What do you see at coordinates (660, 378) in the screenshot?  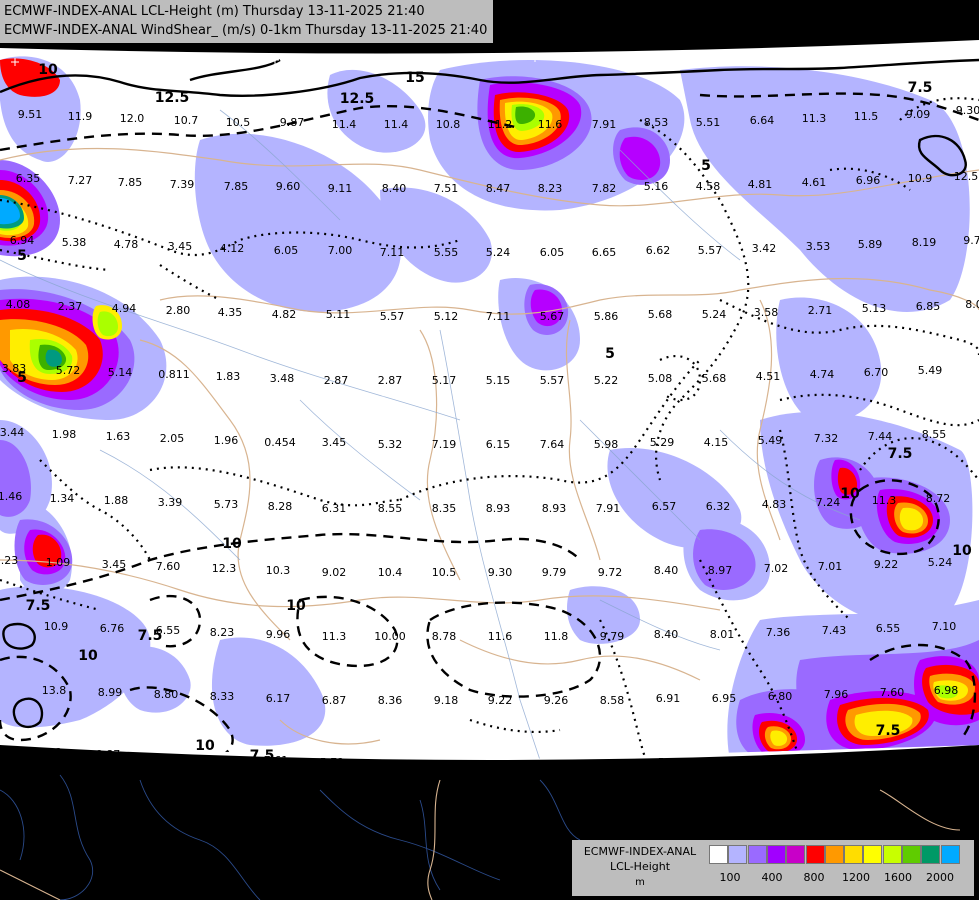 I see `station-value: 5.08` at bounding box center [660, 378].